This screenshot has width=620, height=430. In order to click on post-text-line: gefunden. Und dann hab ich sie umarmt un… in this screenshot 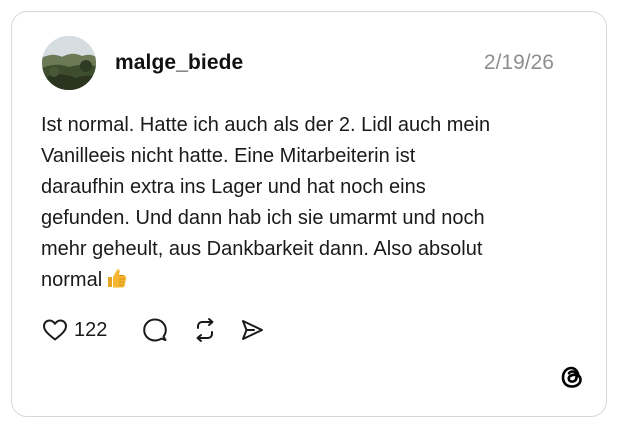, I will do `click(263, 218)`.